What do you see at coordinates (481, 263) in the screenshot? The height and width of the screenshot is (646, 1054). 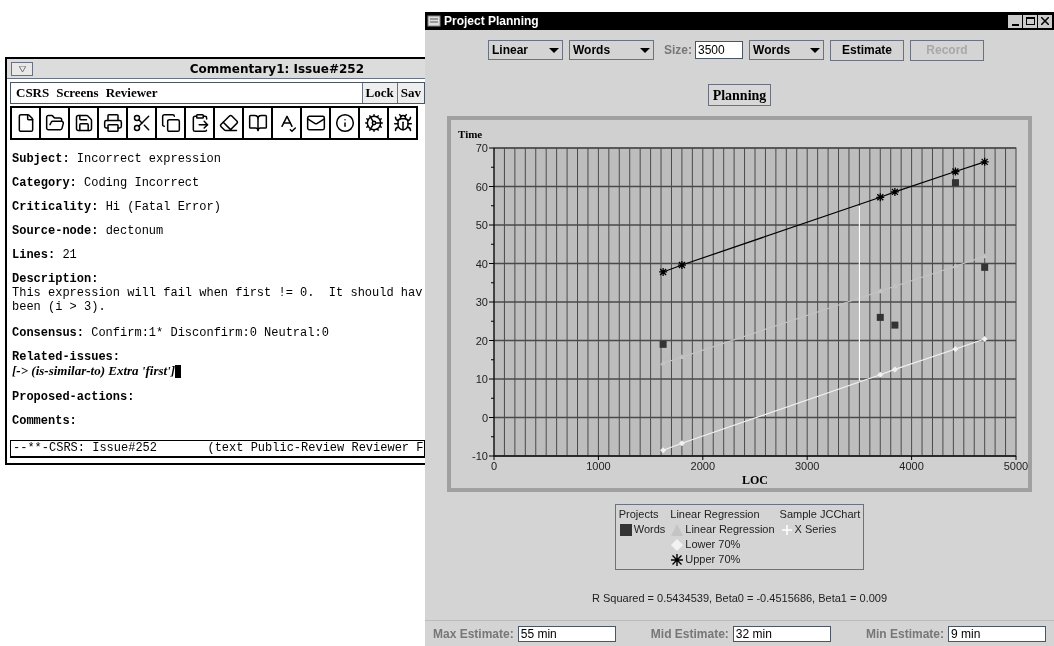 I see `y-tick-label: 40` at bounding box center [481, 263].